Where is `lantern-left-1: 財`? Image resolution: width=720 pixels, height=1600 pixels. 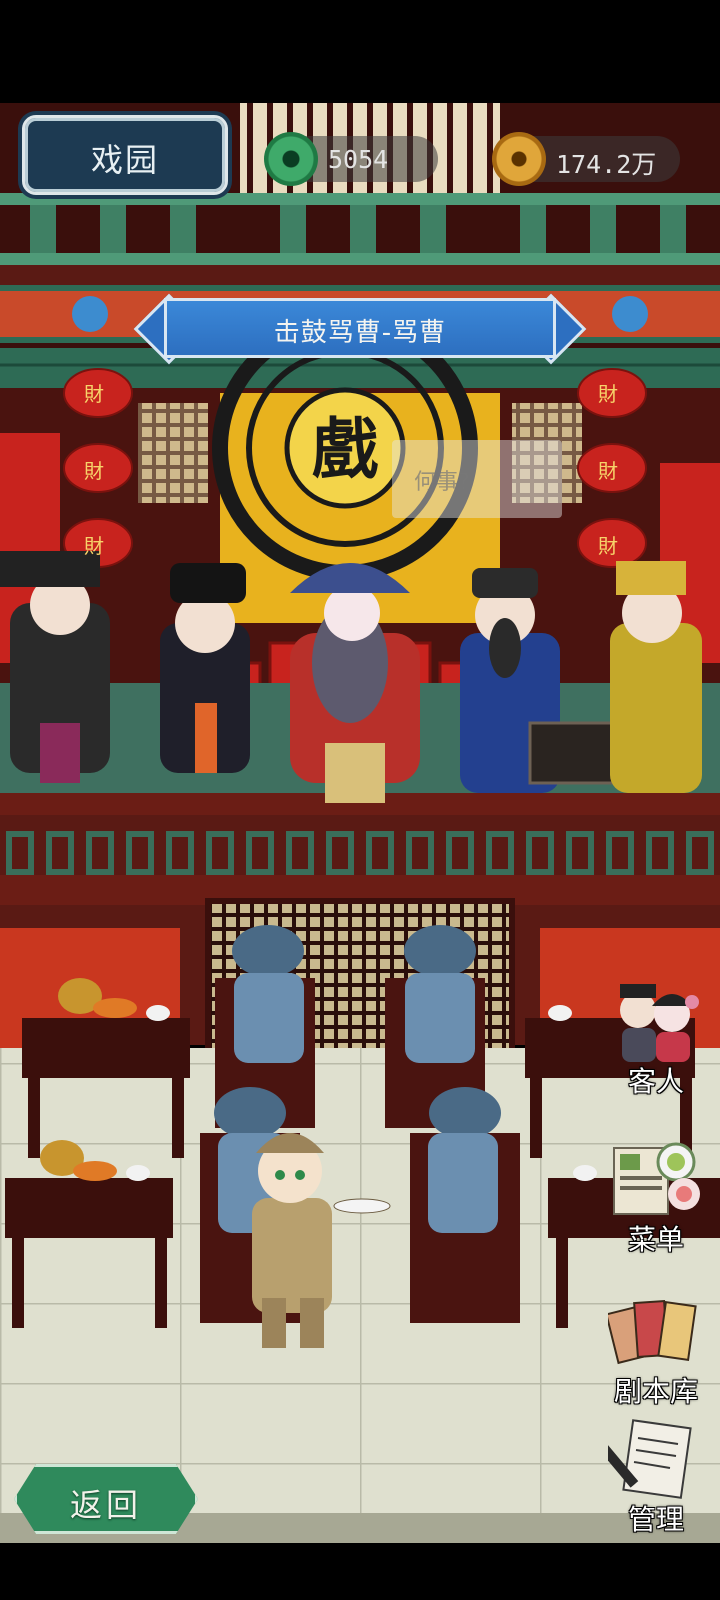
lantern-left-1: 財 is located at coordinates (94, 392).